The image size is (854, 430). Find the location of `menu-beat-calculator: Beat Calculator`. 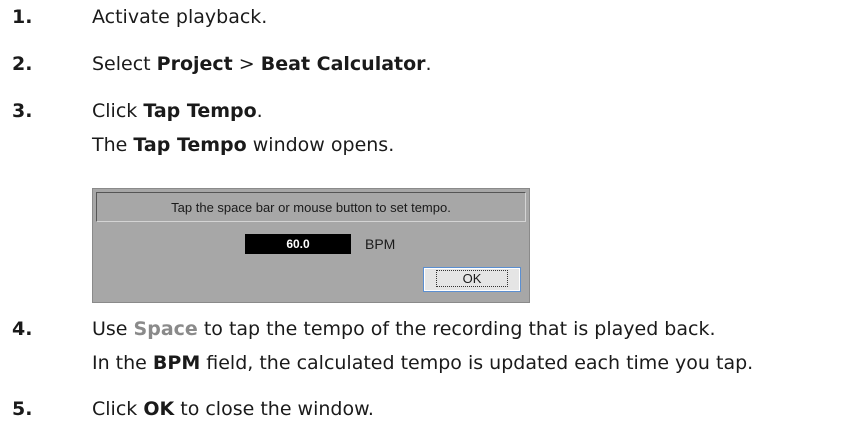

menu-beat-calculator: Beat Calculator is located at coordinates (343, 64).